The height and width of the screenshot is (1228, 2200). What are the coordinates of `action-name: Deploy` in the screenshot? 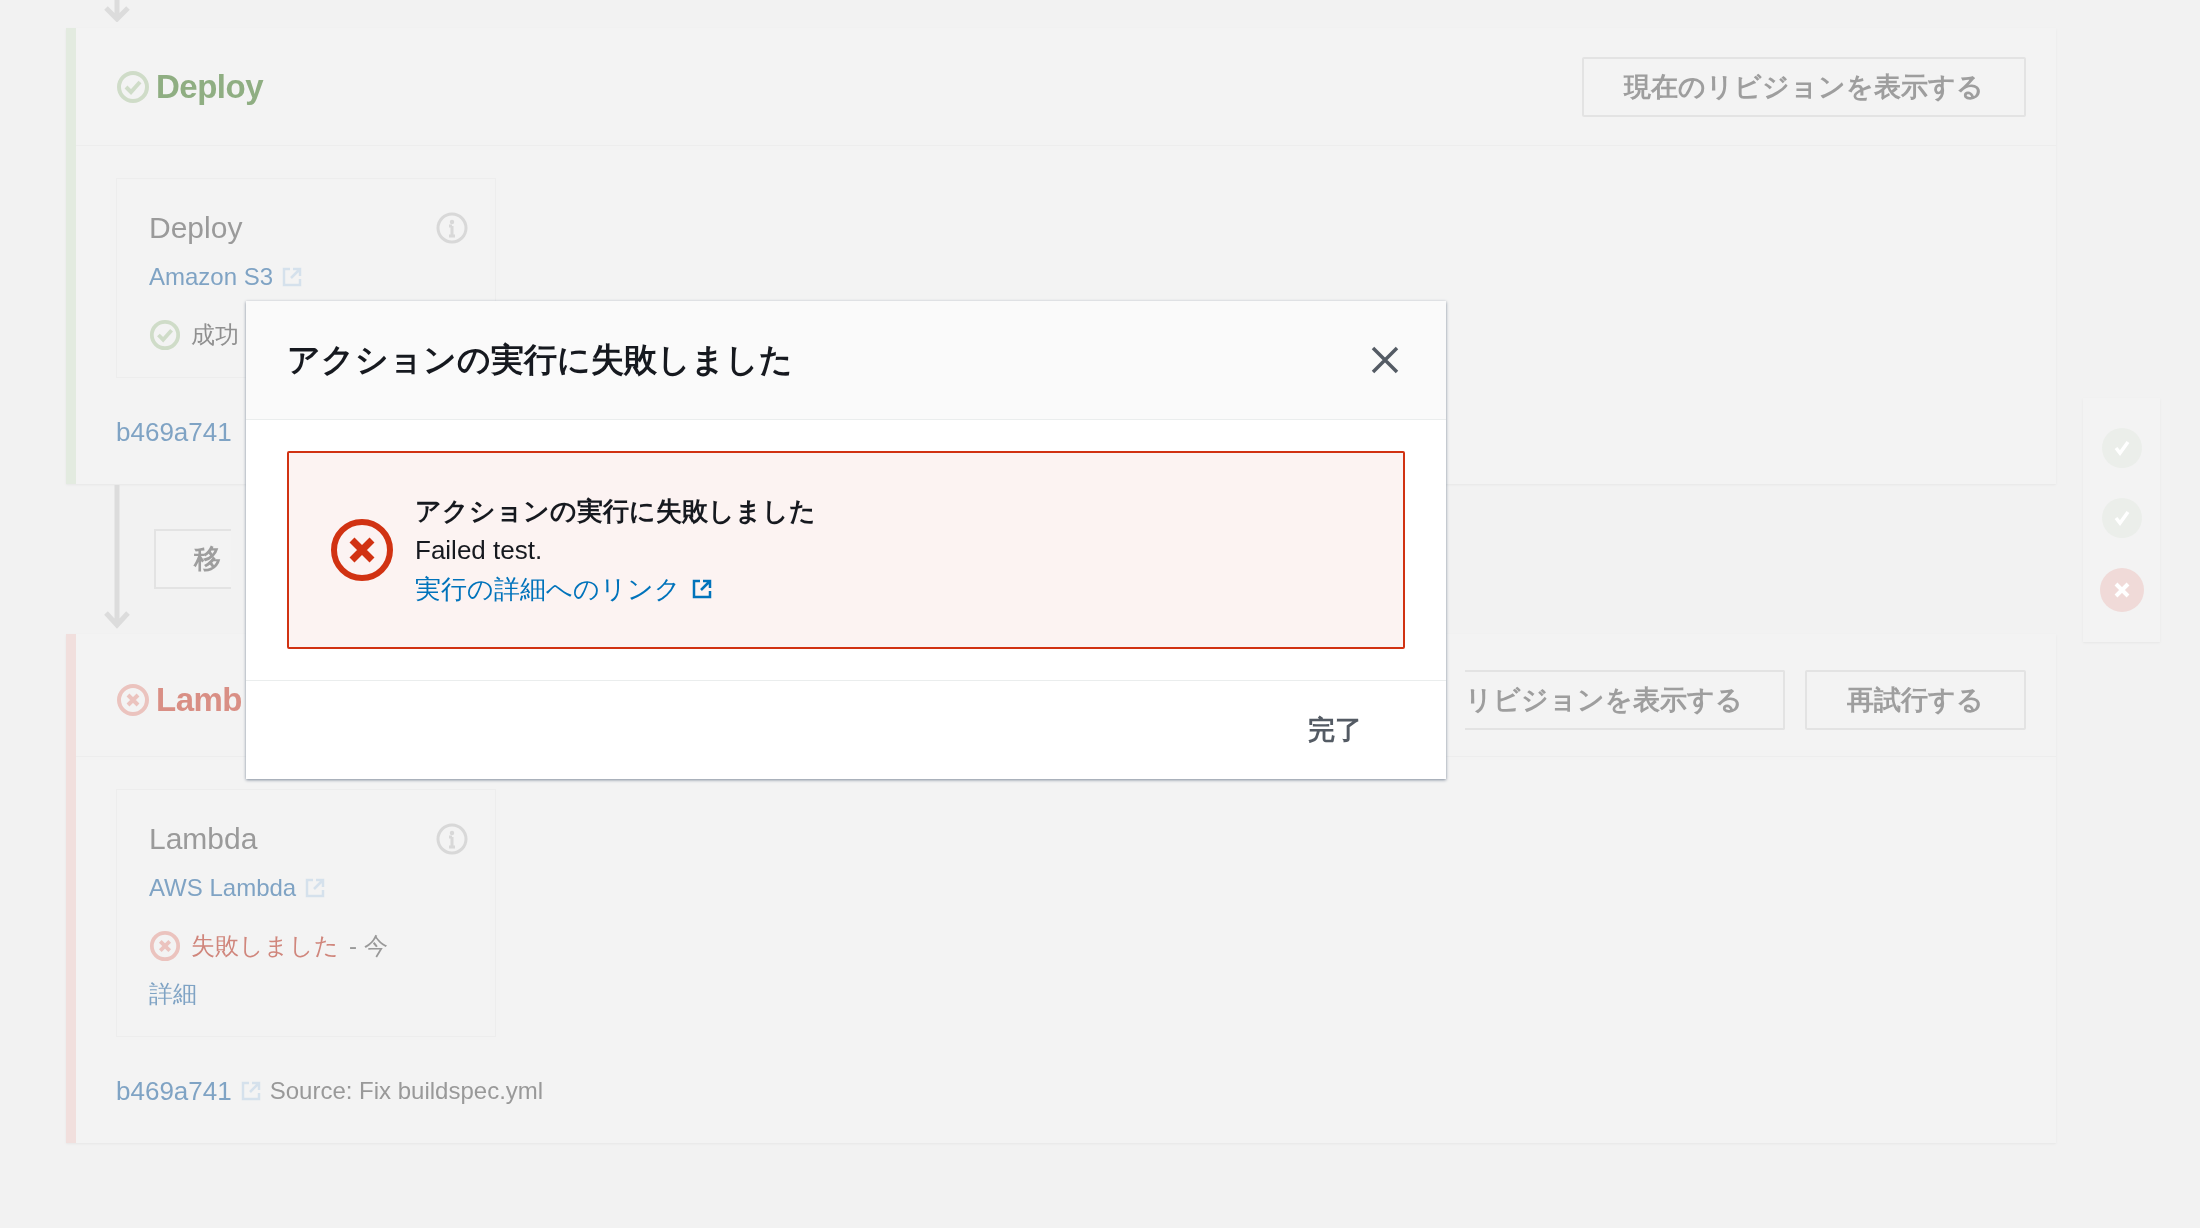 It's located at (196, 228).